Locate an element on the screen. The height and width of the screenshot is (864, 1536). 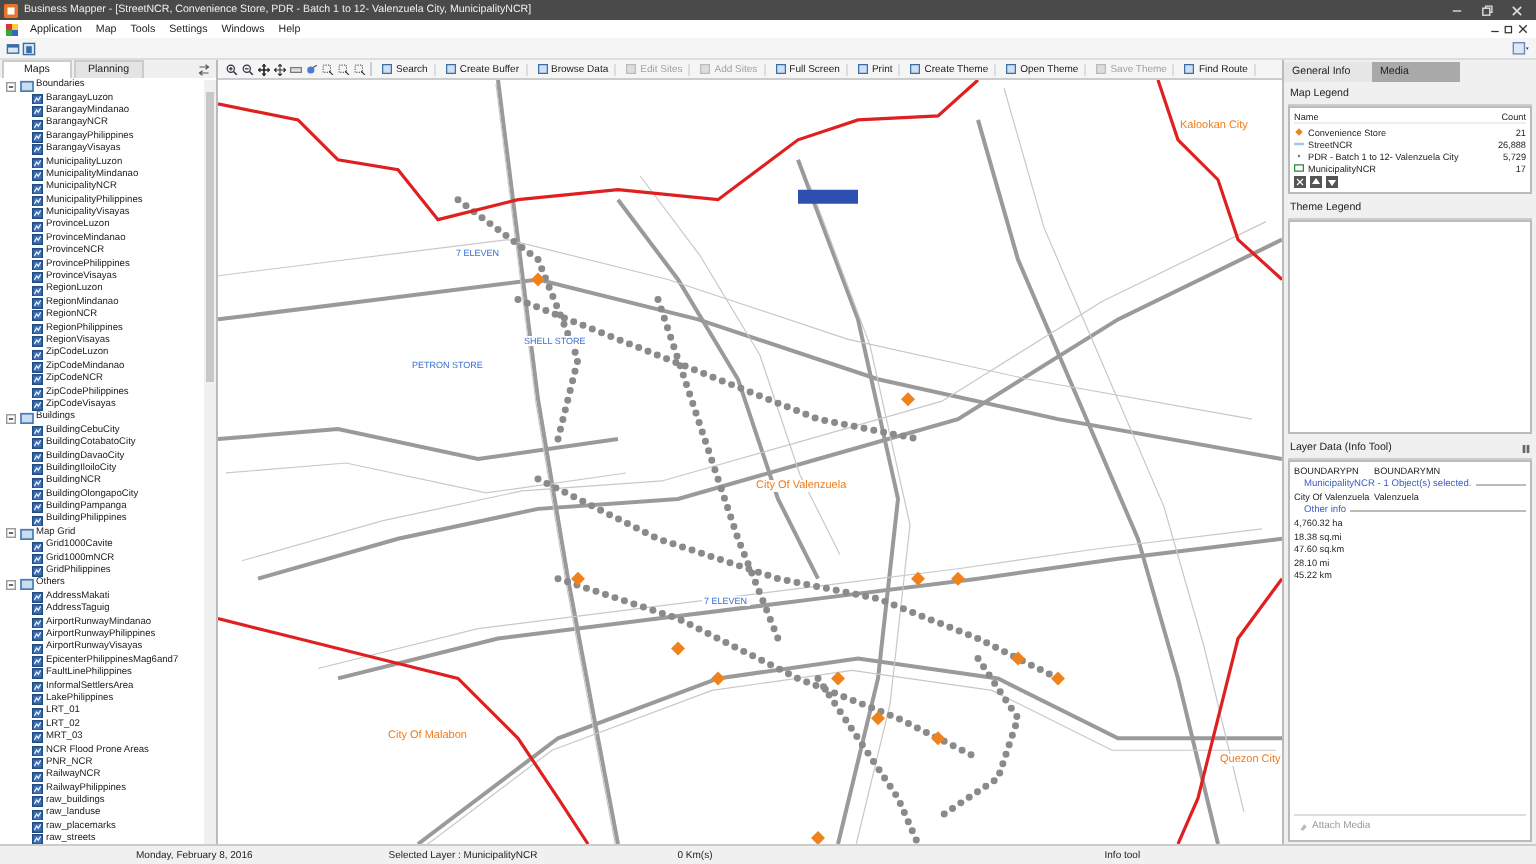
zoom-in-icon is located at coordinates (232, 69).